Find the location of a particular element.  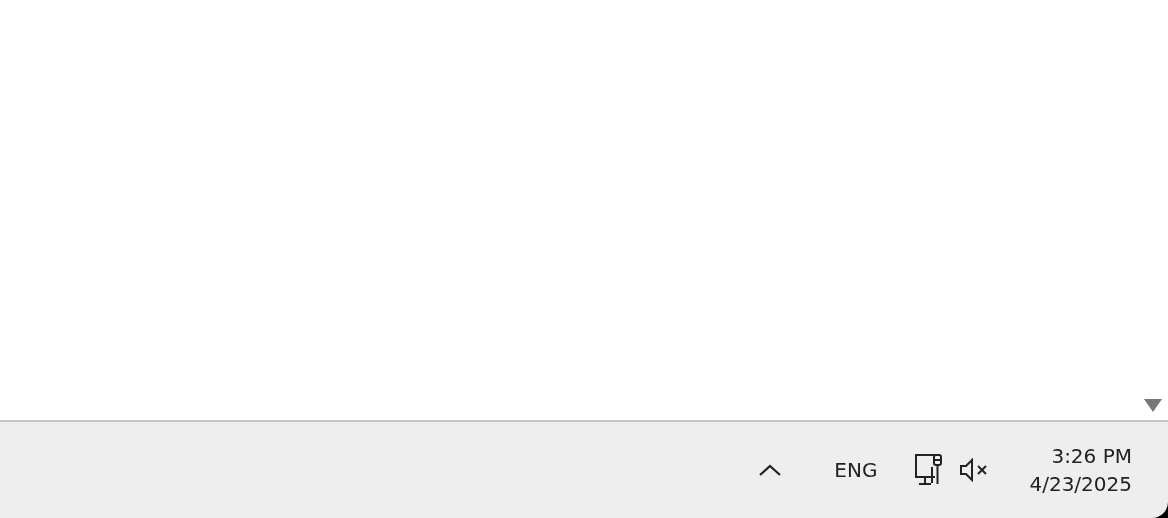

clock-time: 3:26 PM is located at coordinates (1091, 456).